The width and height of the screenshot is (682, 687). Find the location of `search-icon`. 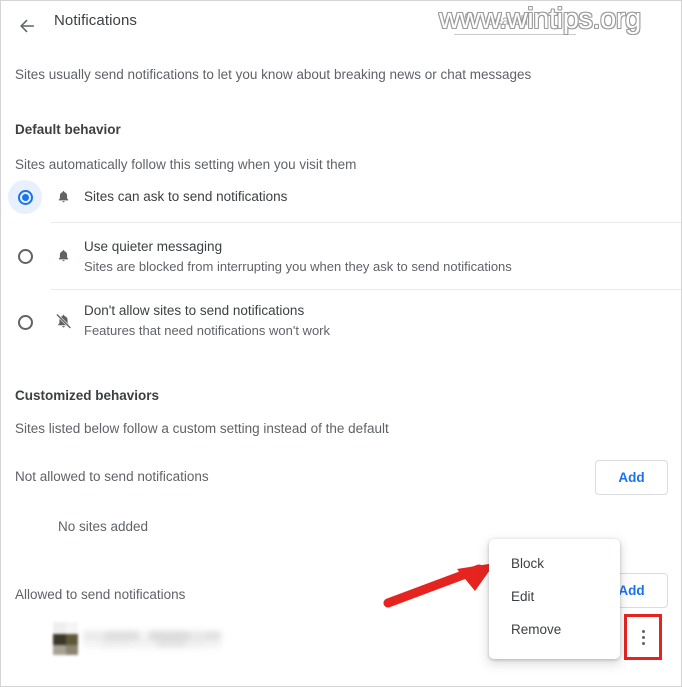

search-icon is located at coordinates (470, 20).